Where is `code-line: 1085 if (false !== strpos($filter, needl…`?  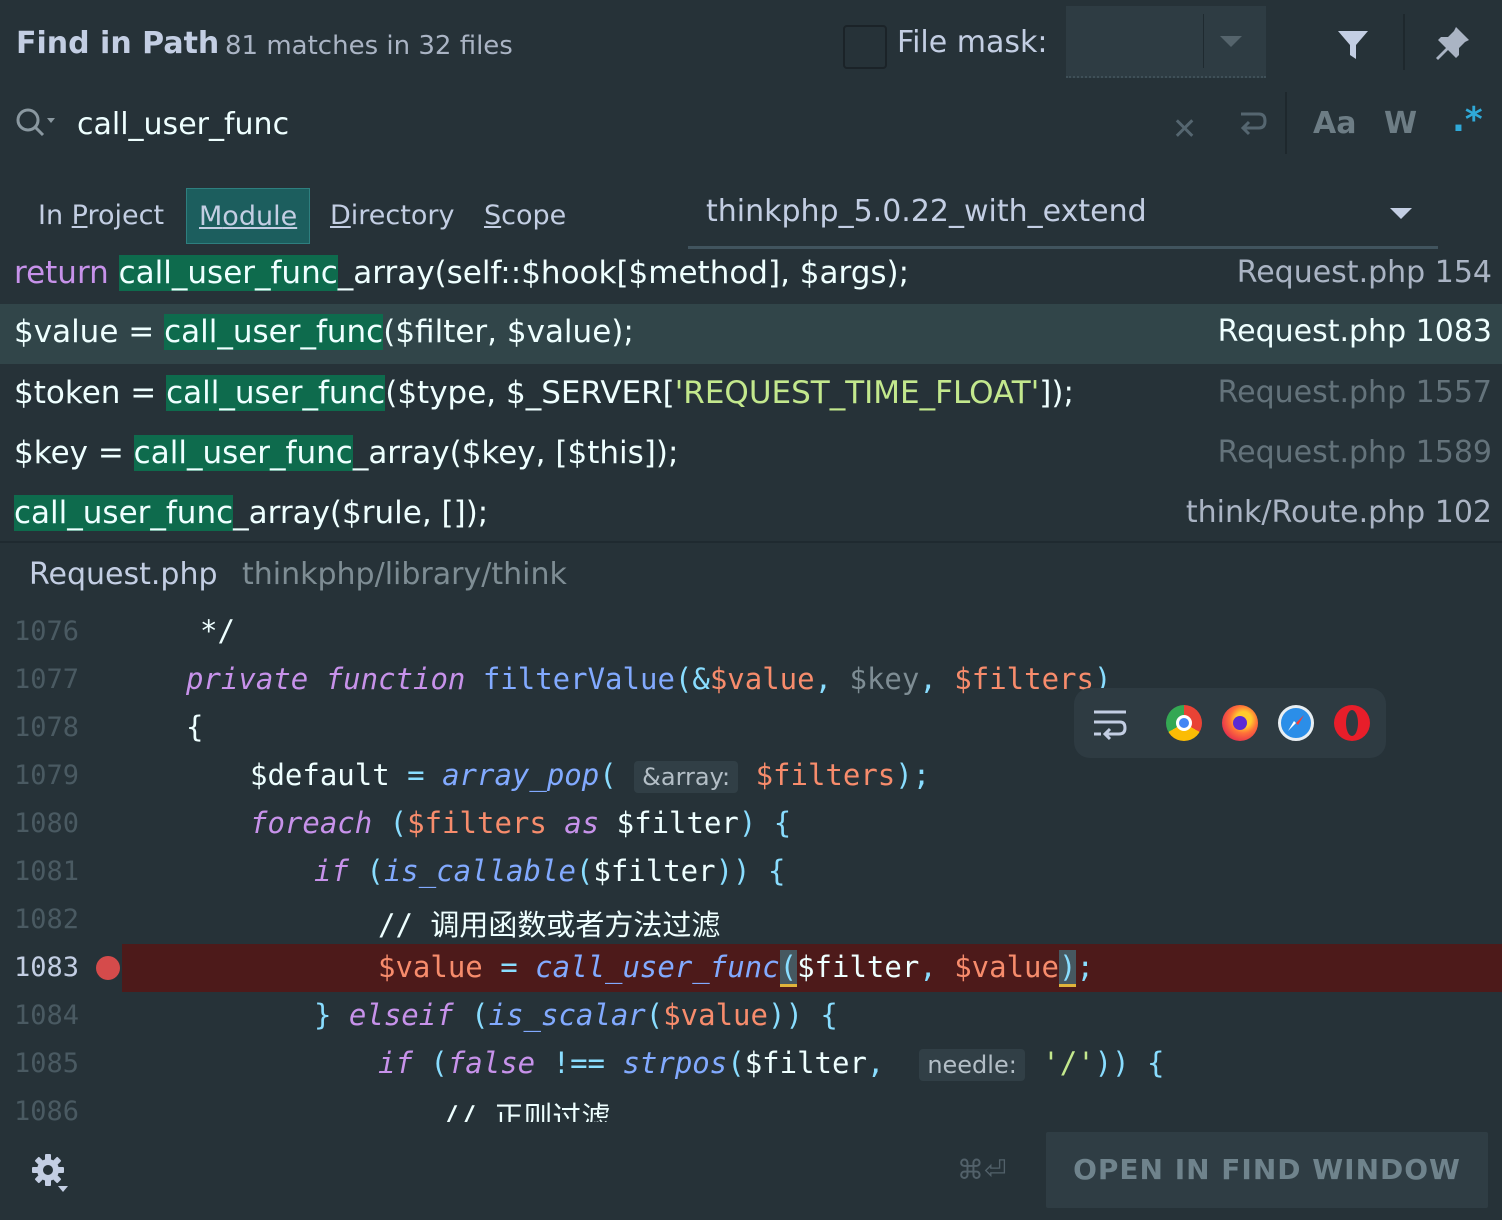 code-line: 1085 if (false !== strpos($filter, needl… is located at coordinates (589, 1063).